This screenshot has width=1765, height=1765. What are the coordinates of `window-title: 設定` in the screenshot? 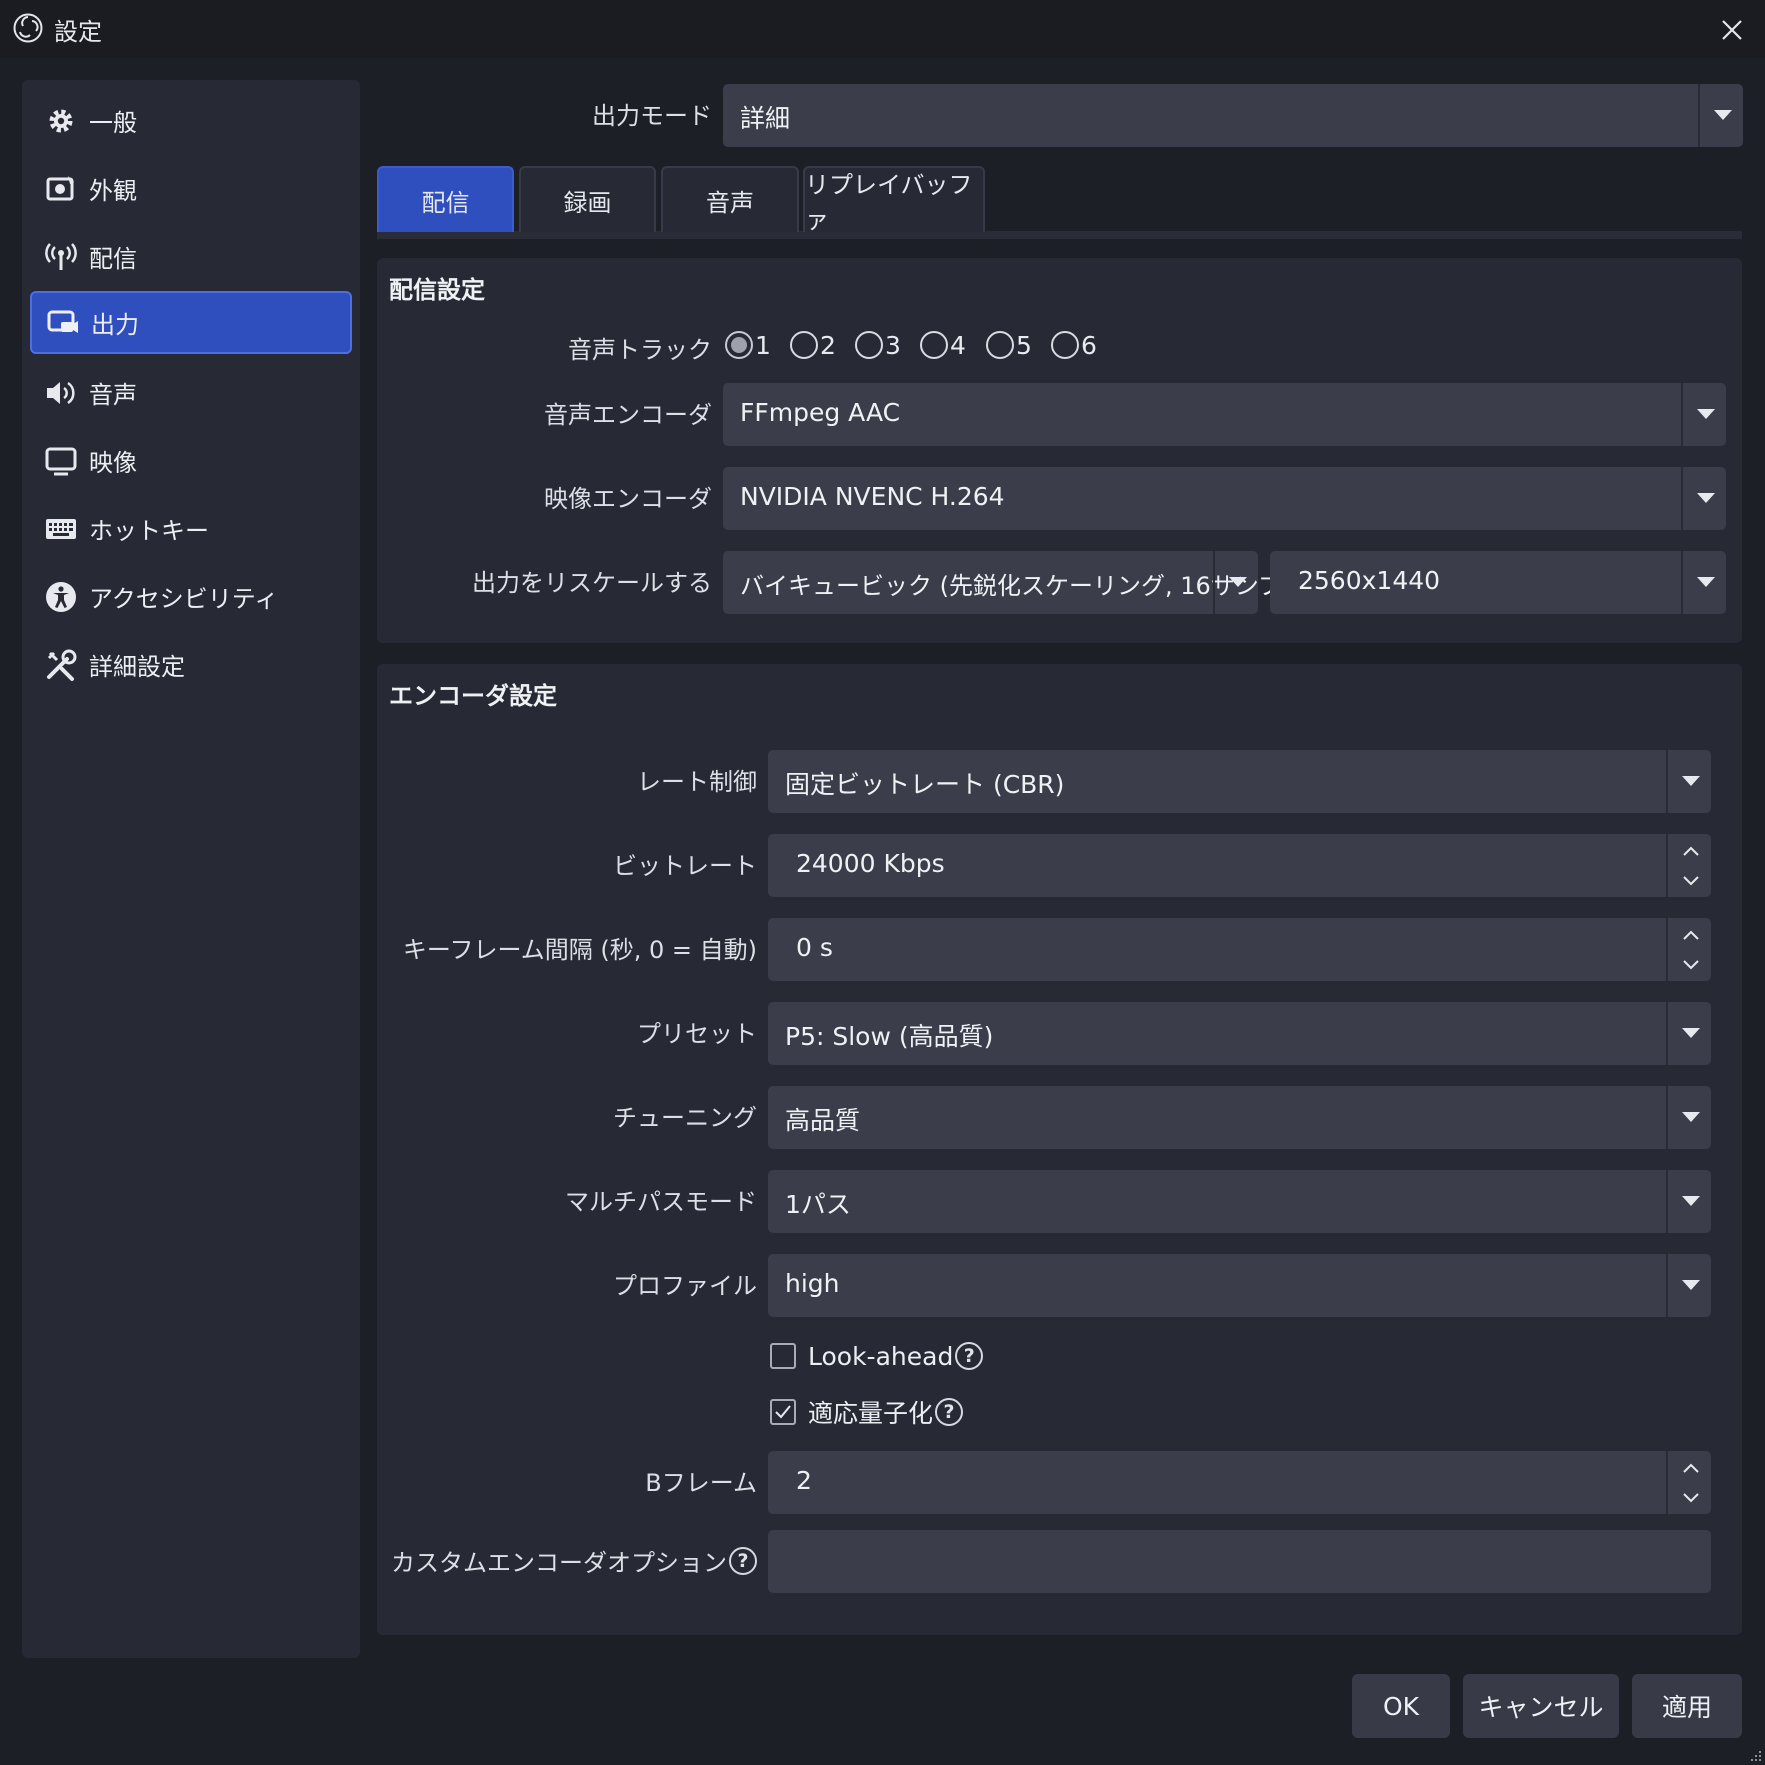 It's located at (78, 32).